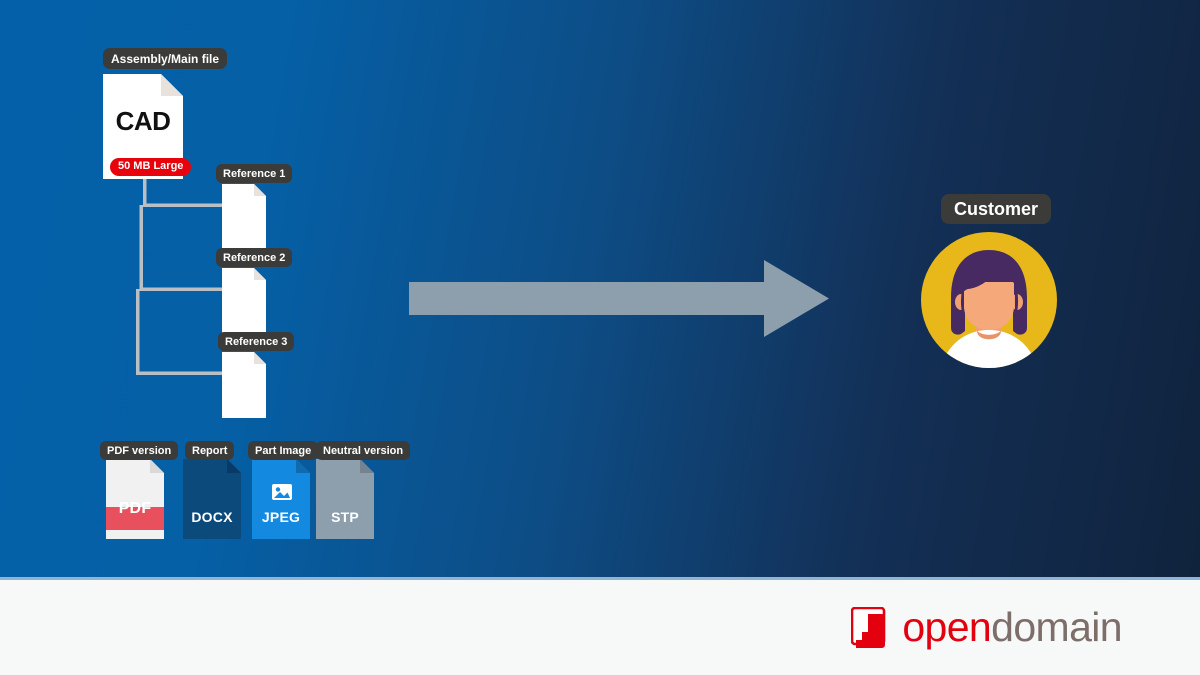  I want to click on docx-file-shape, so click(212, 499).